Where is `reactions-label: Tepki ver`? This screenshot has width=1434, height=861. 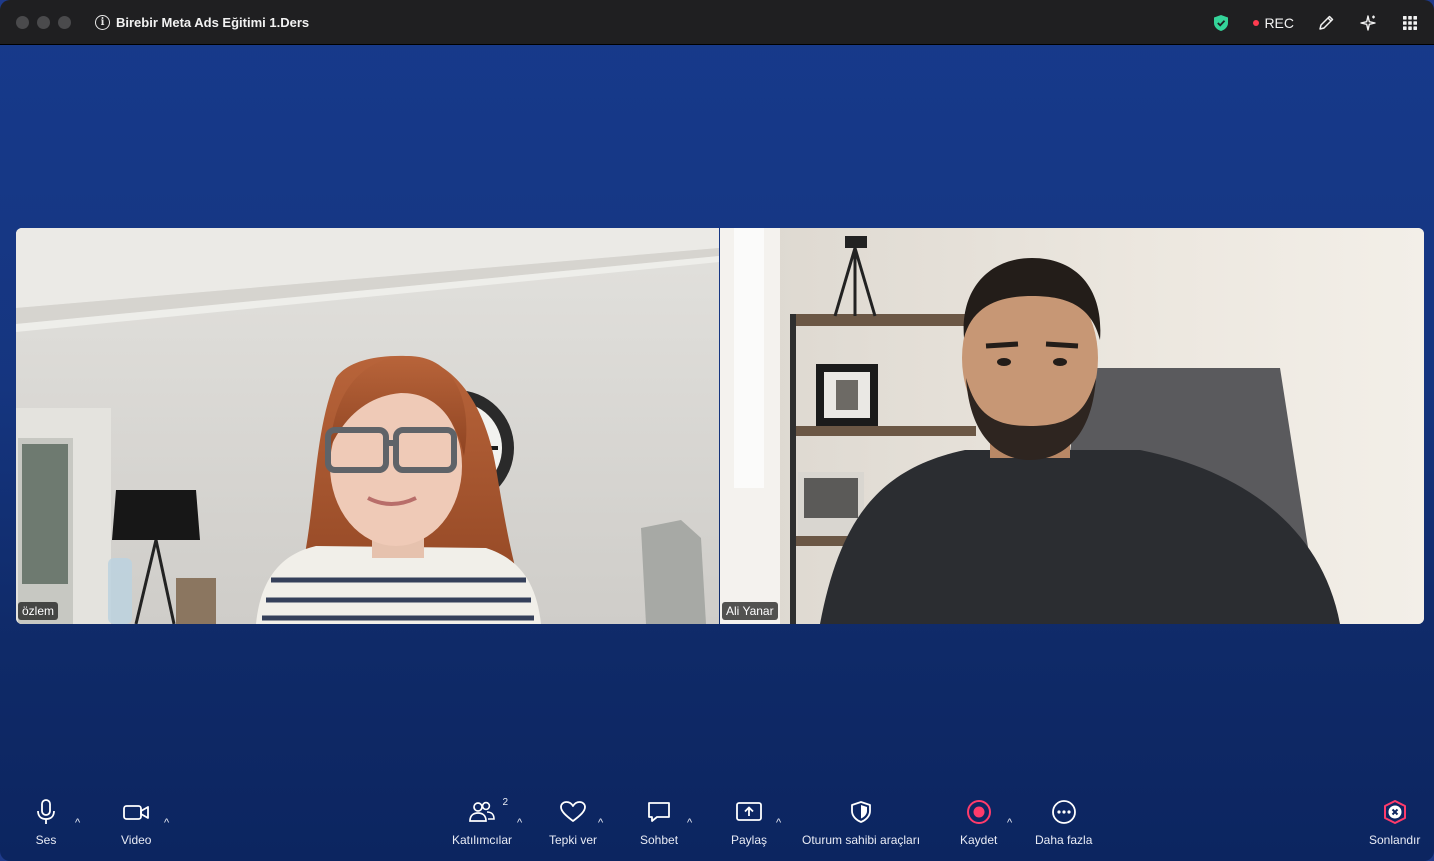 reactions-label: Tepki ver is located at coordinates (573, 840).